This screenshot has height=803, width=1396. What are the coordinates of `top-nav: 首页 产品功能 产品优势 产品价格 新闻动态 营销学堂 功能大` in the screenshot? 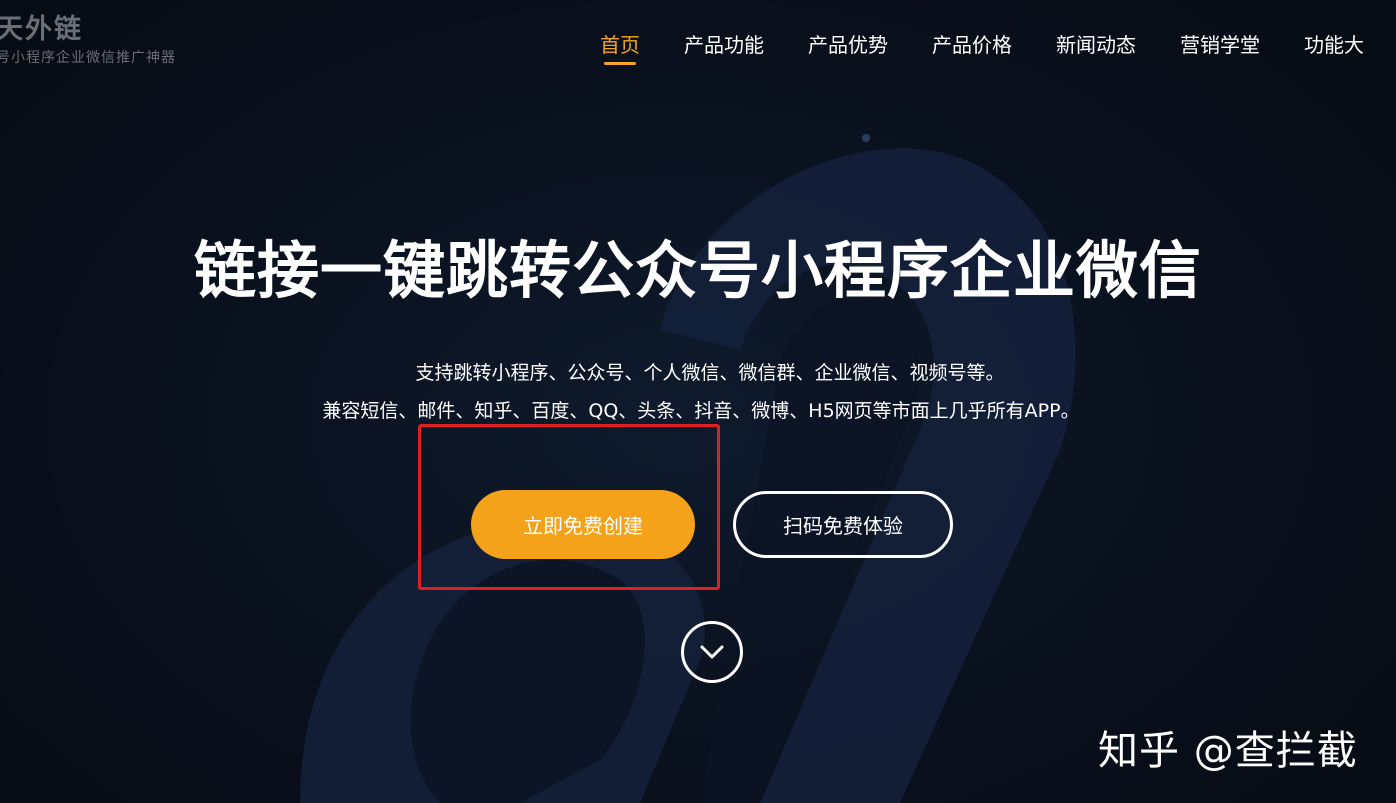 It's located at (998, 48).